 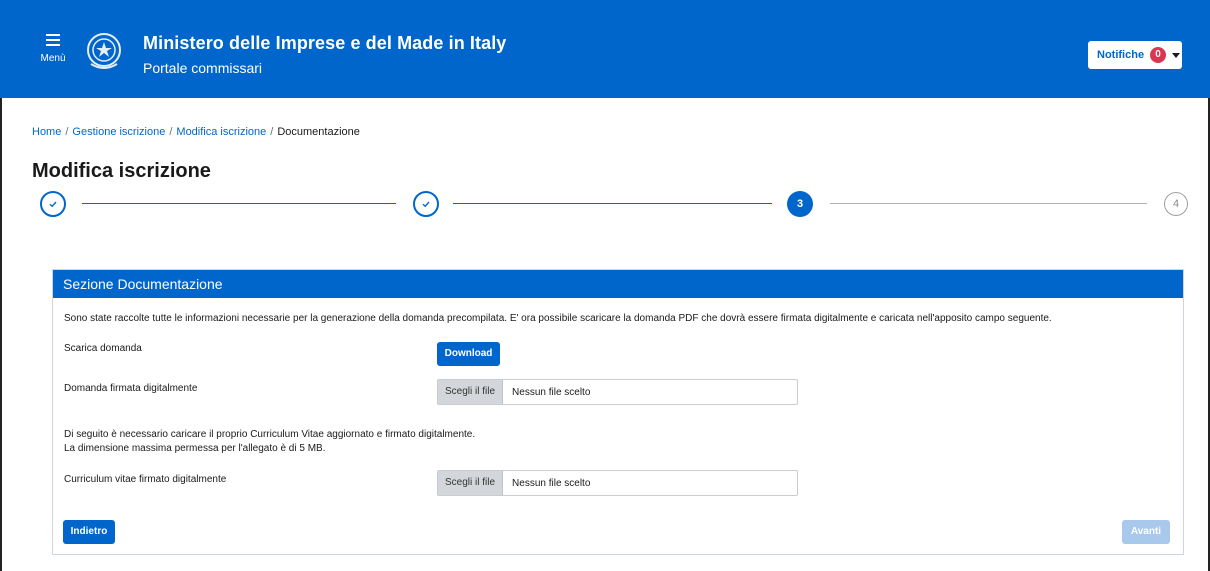 I want to click on notifications-button: Notifiche 0, so click(x=1135, y=55).